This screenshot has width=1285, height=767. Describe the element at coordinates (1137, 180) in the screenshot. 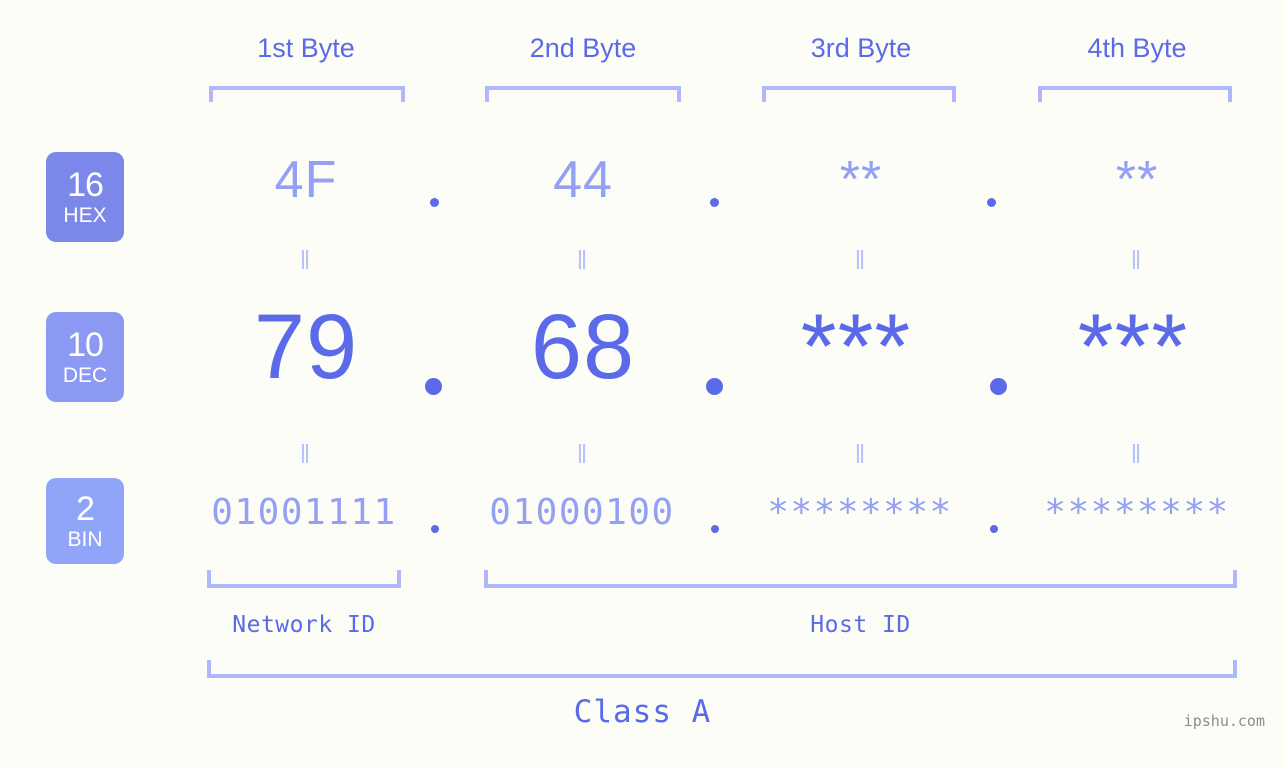

I see `hex-byte-4: **` at that location.